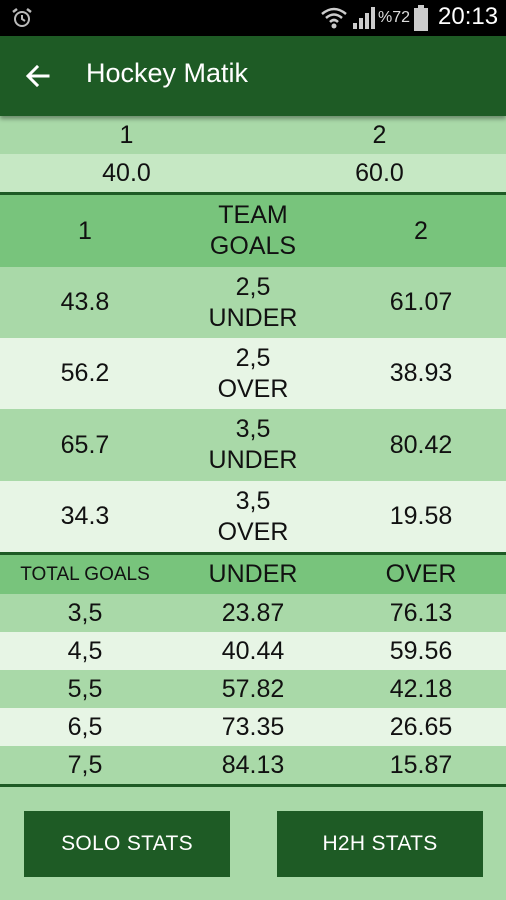  Describe the element at coordinates (85, 650) in the screenshot. I see `goal-line-value: 4,5` at that location.